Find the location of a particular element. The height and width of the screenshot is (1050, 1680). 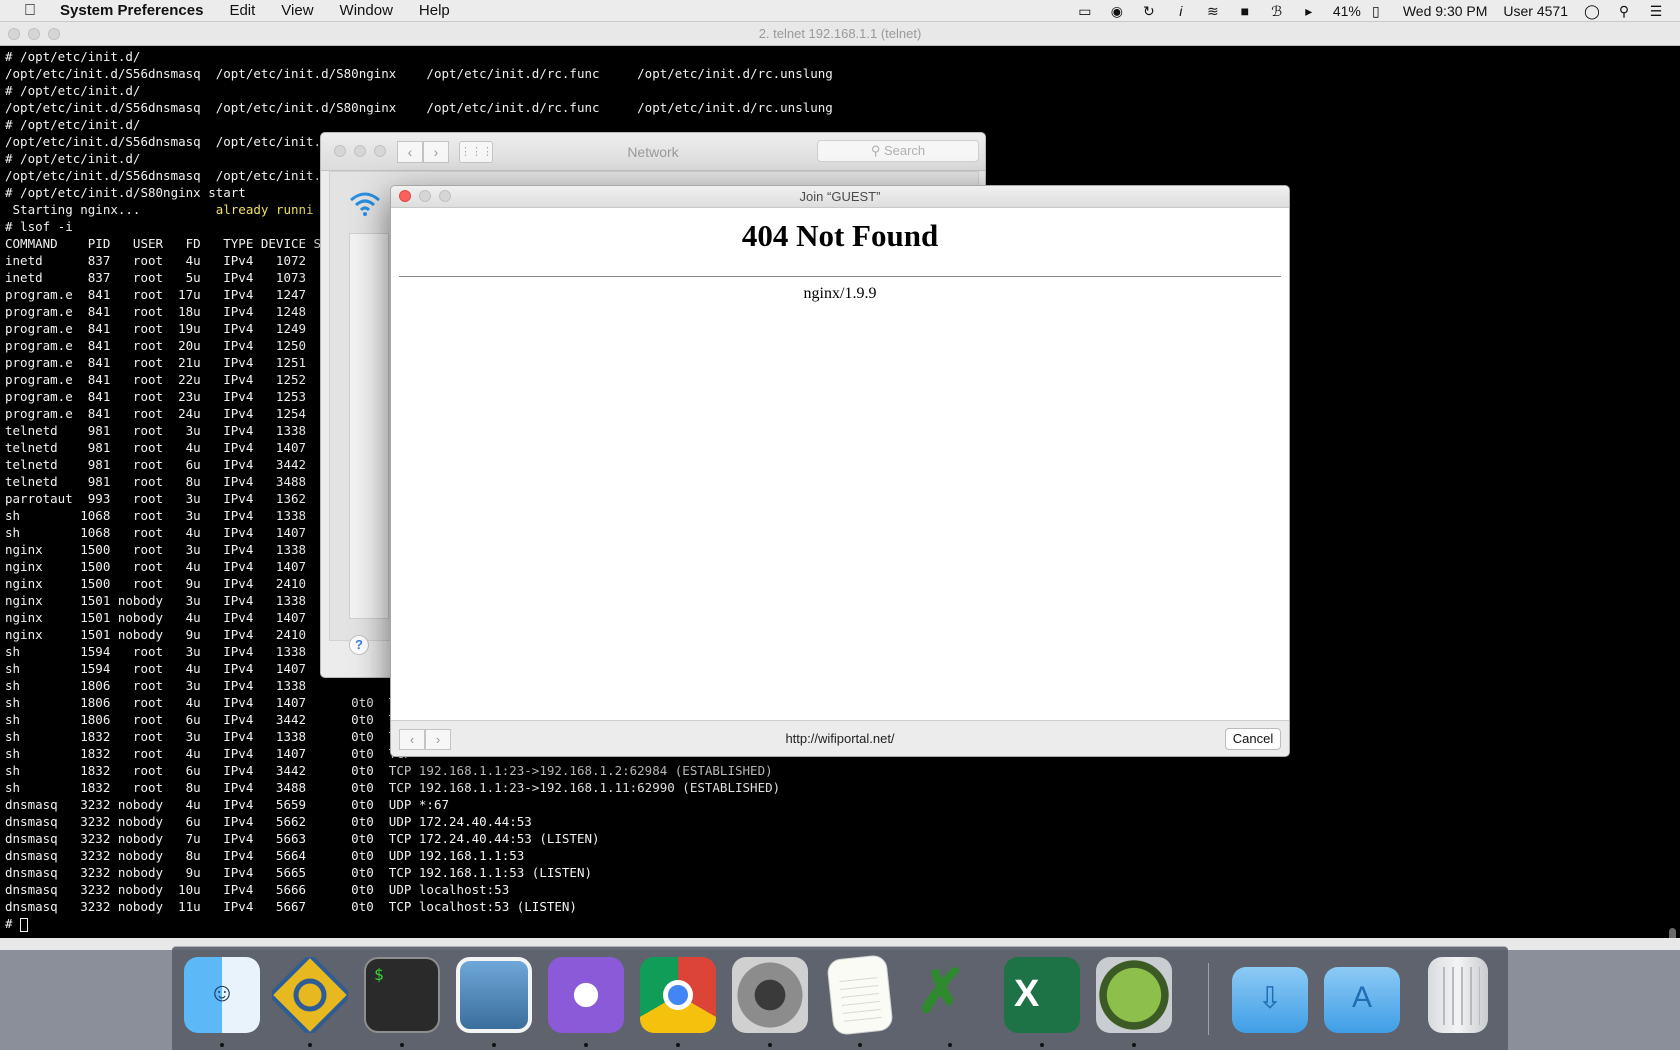

search-field: ⚲ Search is located at coordinates (898, 151).